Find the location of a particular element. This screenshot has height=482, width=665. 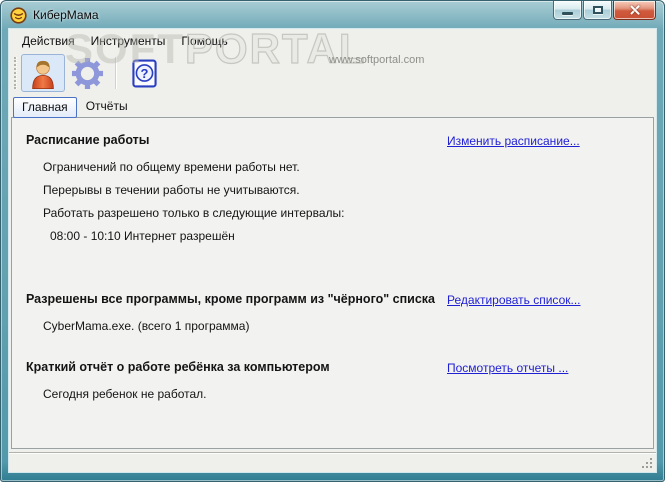

window-title: КиберМама is located at coordinates (66, 15).